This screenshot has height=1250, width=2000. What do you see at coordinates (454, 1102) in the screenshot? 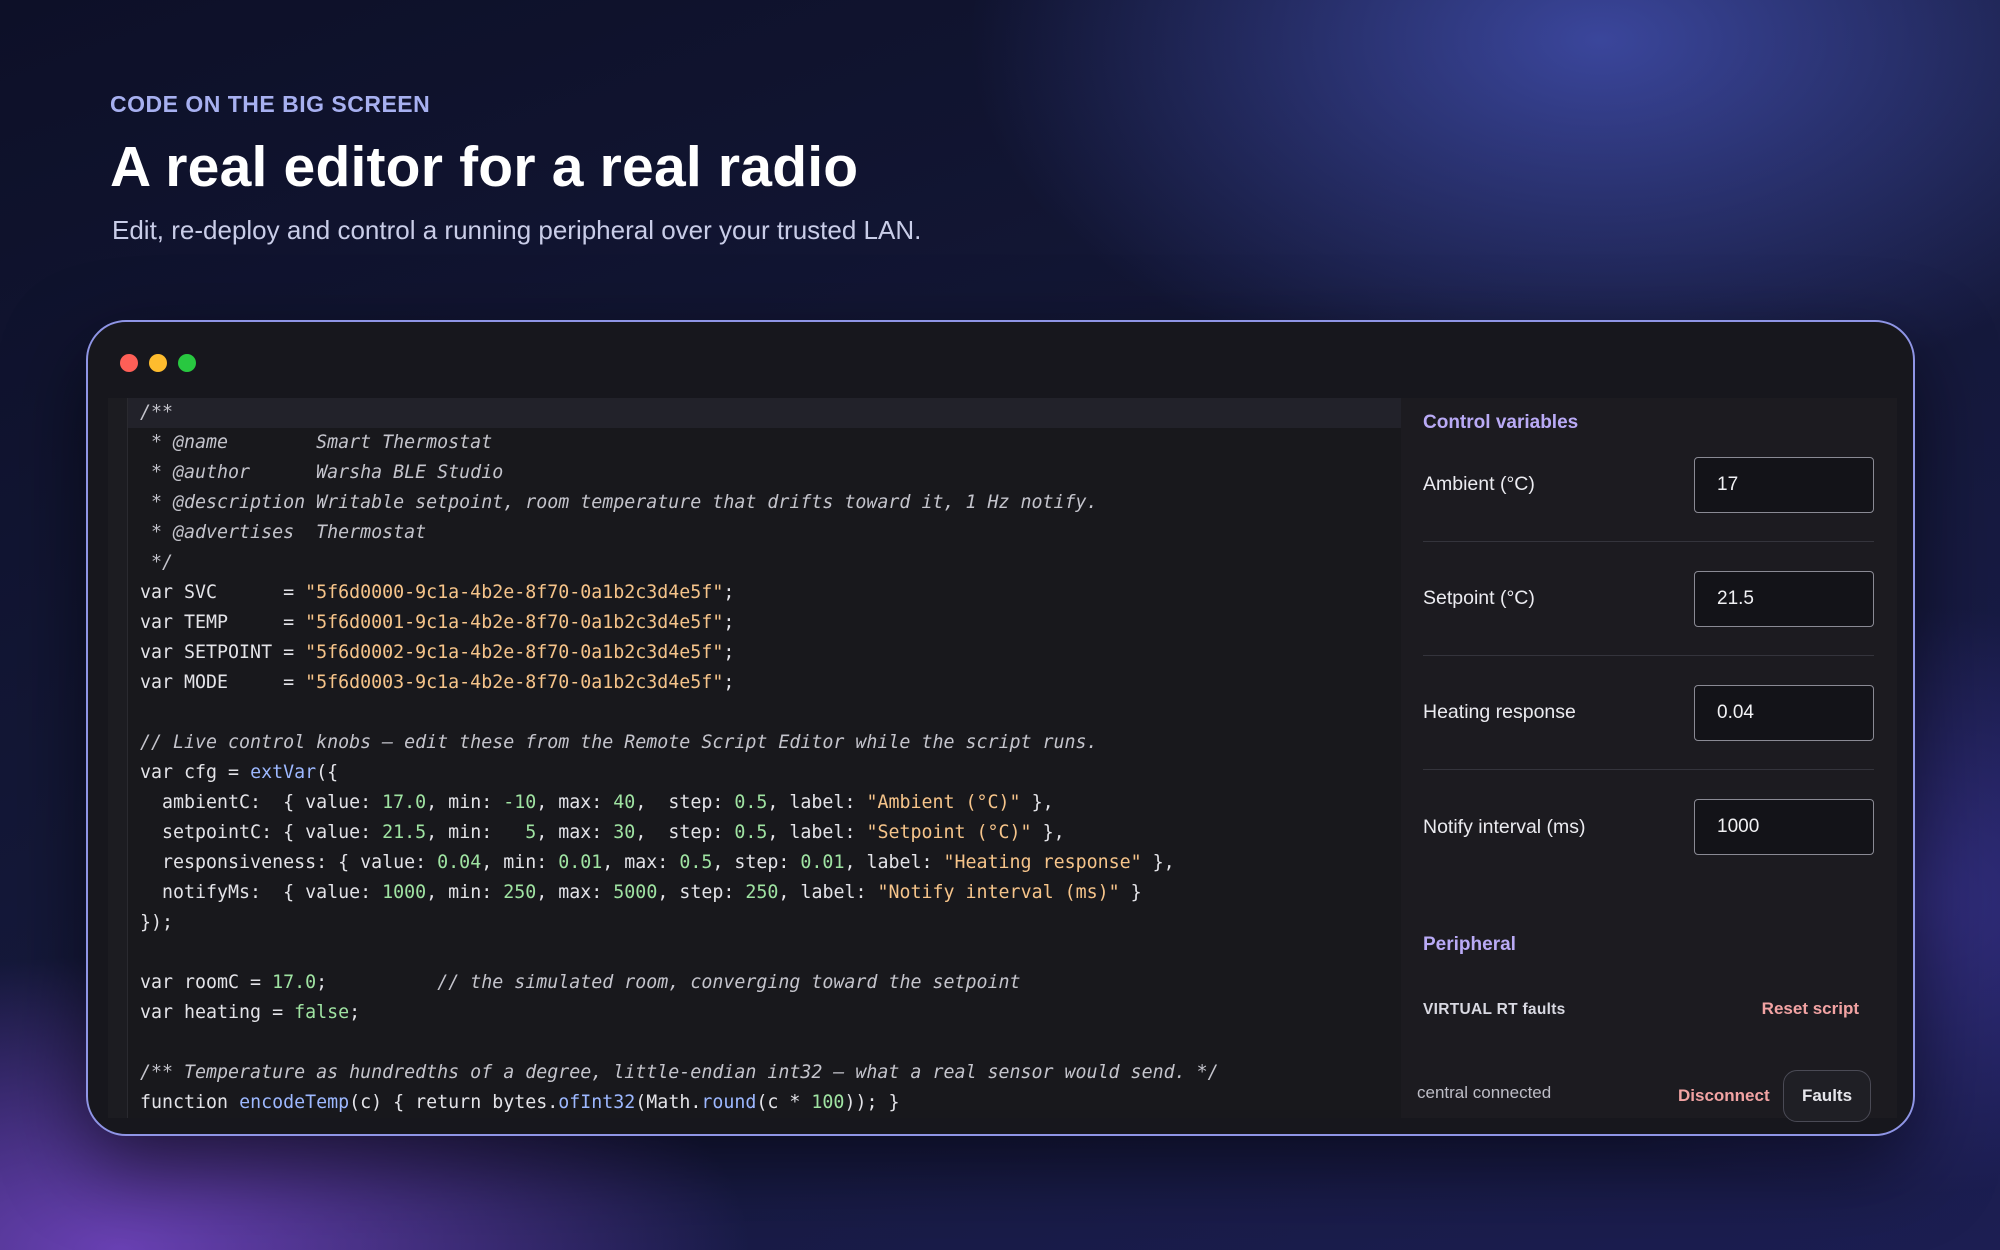
I see `code-token: (c) { return bytes.` at bounding box center [454, 1102].